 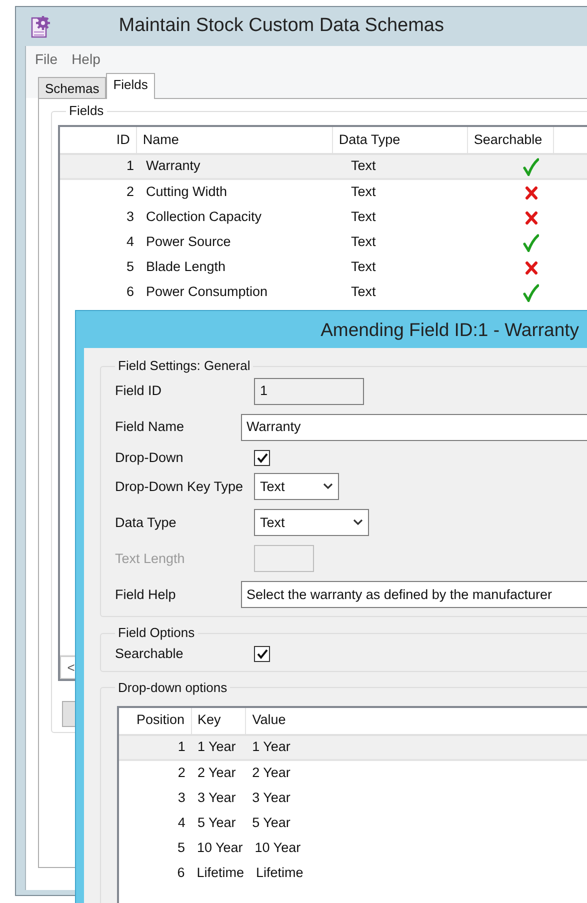 What do you see at coordinates (187, 192) in the screenshot?
I see `table-cell-text: Cutting Width` at bounding box center [187, 192].